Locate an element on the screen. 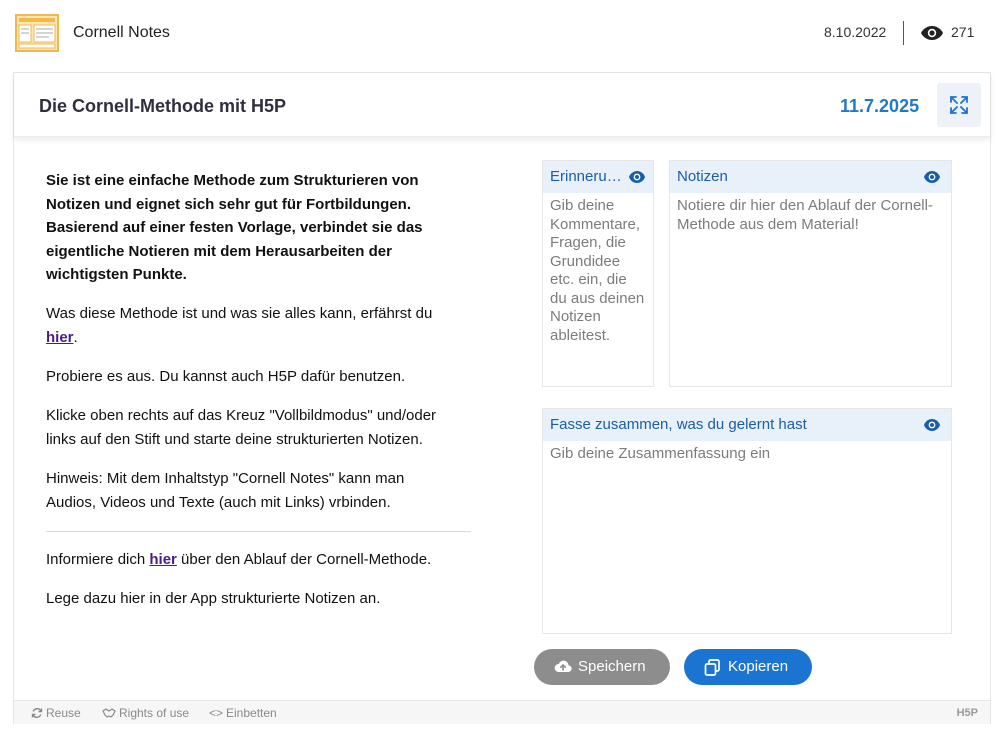 The height and width of the screenshot is (729, 1000). content-date: 11.7.2025 is located at coordinates (880, 106).